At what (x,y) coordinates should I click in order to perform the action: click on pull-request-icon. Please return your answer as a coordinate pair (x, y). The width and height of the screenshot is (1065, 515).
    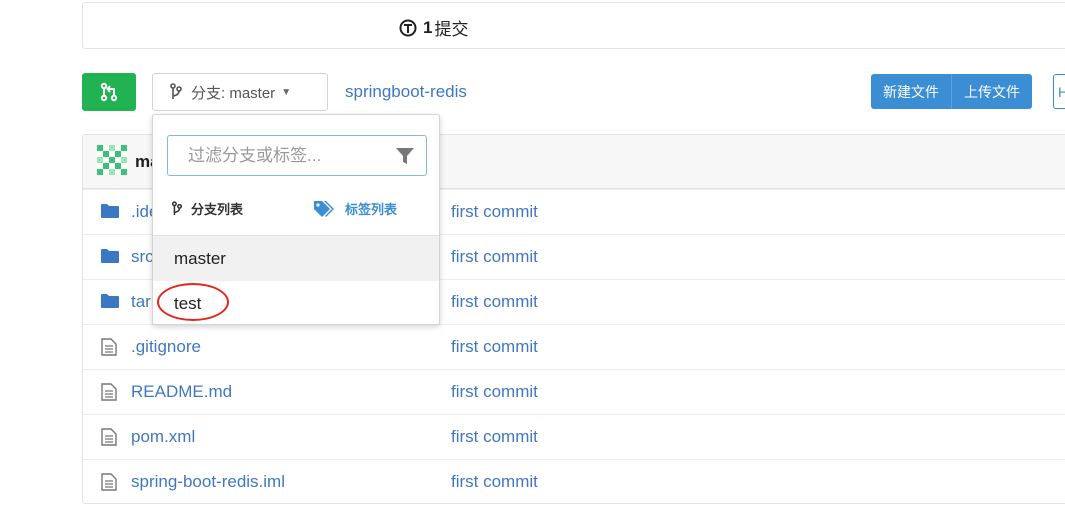
    Looking at the image, I should click on (109, 92).